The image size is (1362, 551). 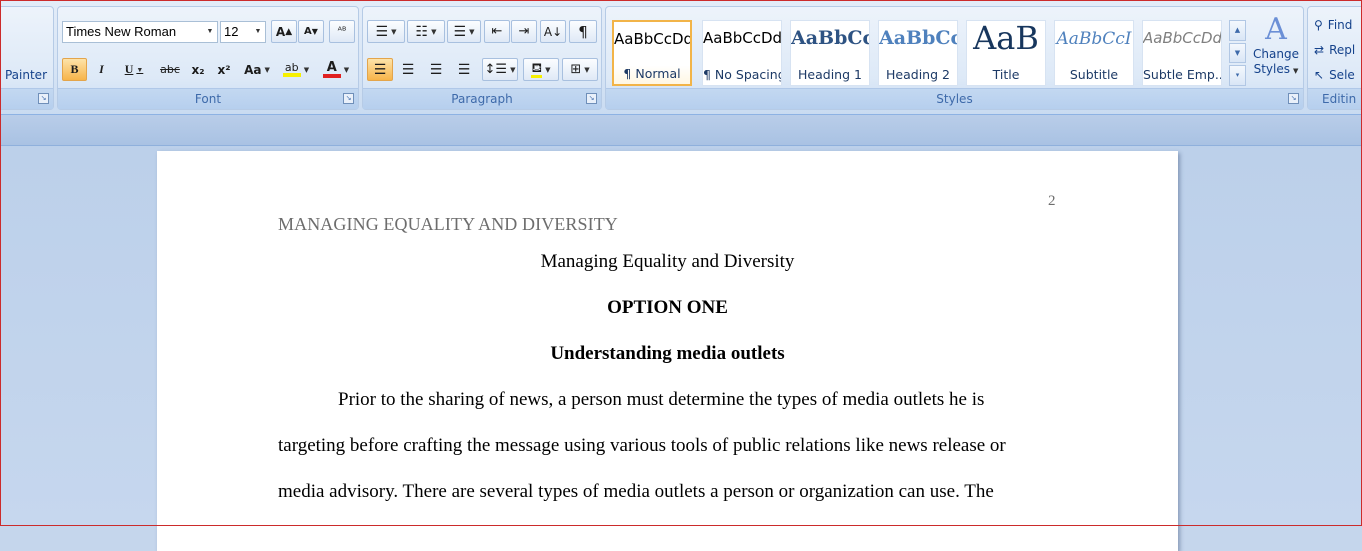 I want to click on font-color-bar, so click(x=331, y=76).